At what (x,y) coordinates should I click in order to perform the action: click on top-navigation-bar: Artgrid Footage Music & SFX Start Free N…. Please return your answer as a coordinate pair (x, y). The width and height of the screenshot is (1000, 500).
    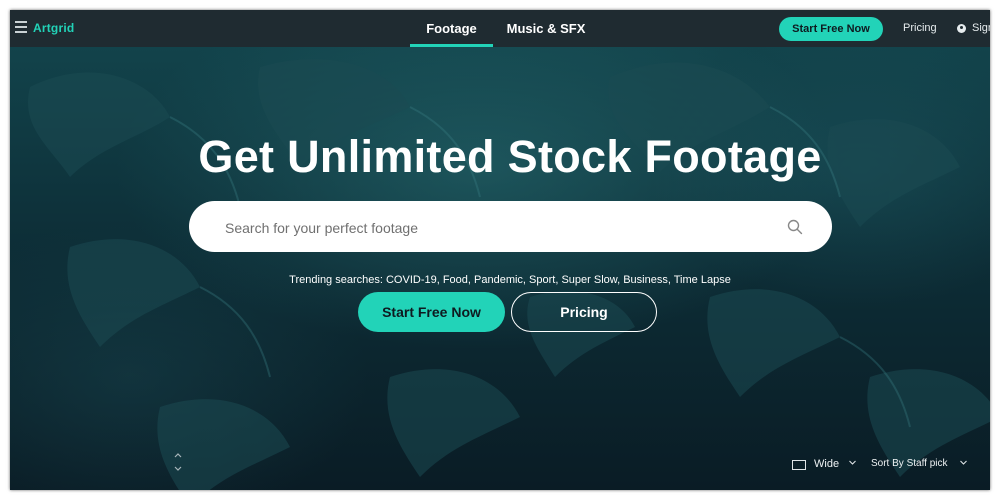
    Looking at the image, I should click on (500, 28).